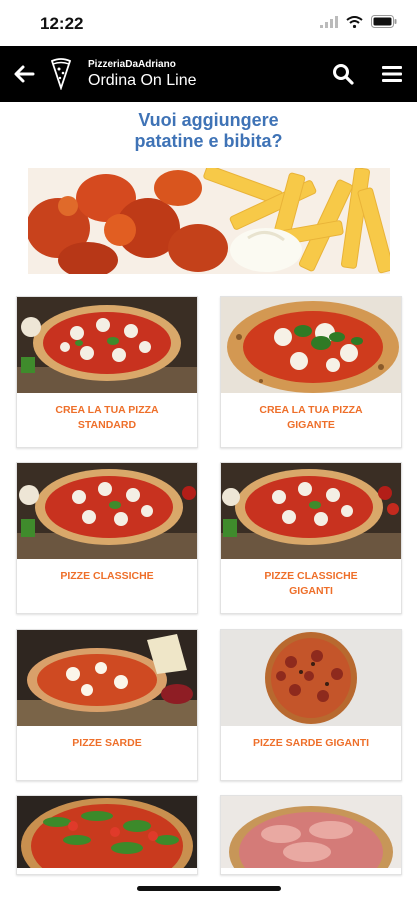 Image resolution: width=417 pixels, height=900 pixels. What do you see at coordinates (329, 21) in the screenshot?
I see `signal-icon` at bounding box center [329, 21].